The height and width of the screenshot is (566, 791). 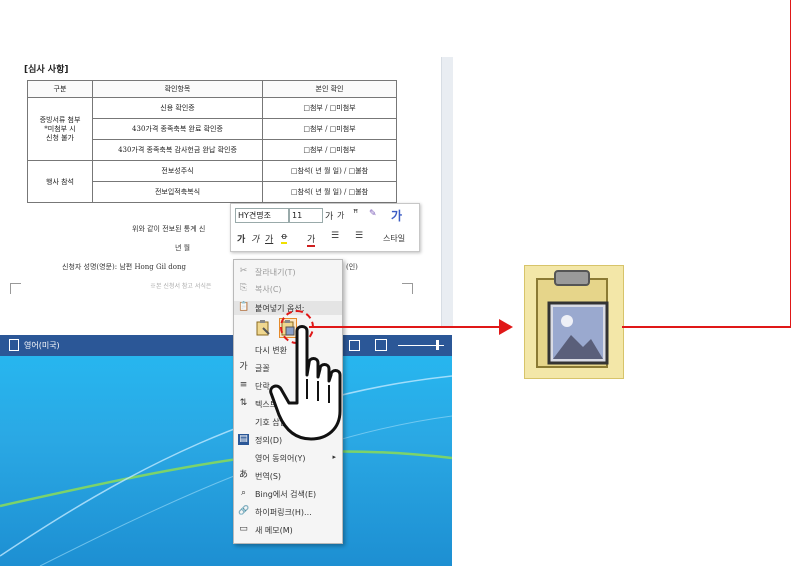 I want to click on bold-button: 가, so click(x=241, y=238).